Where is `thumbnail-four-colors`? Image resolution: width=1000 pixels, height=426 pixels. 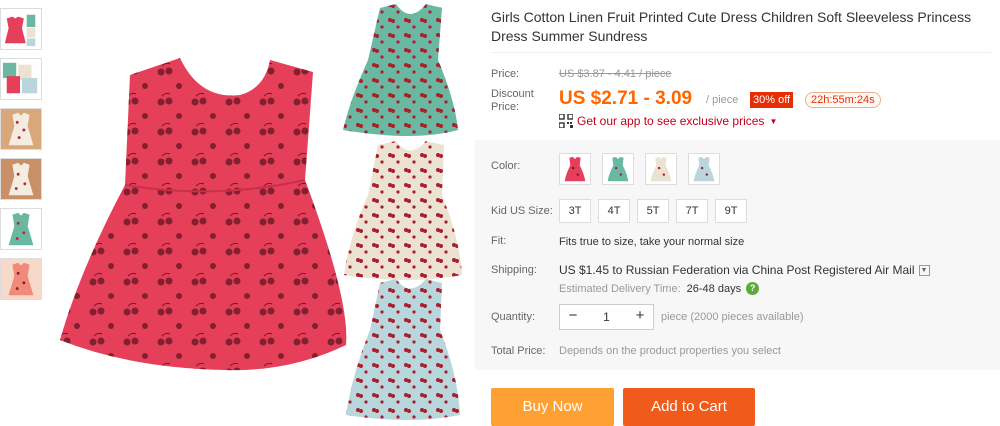 thumbnail-four-colors is located at coordinates (21, 79).